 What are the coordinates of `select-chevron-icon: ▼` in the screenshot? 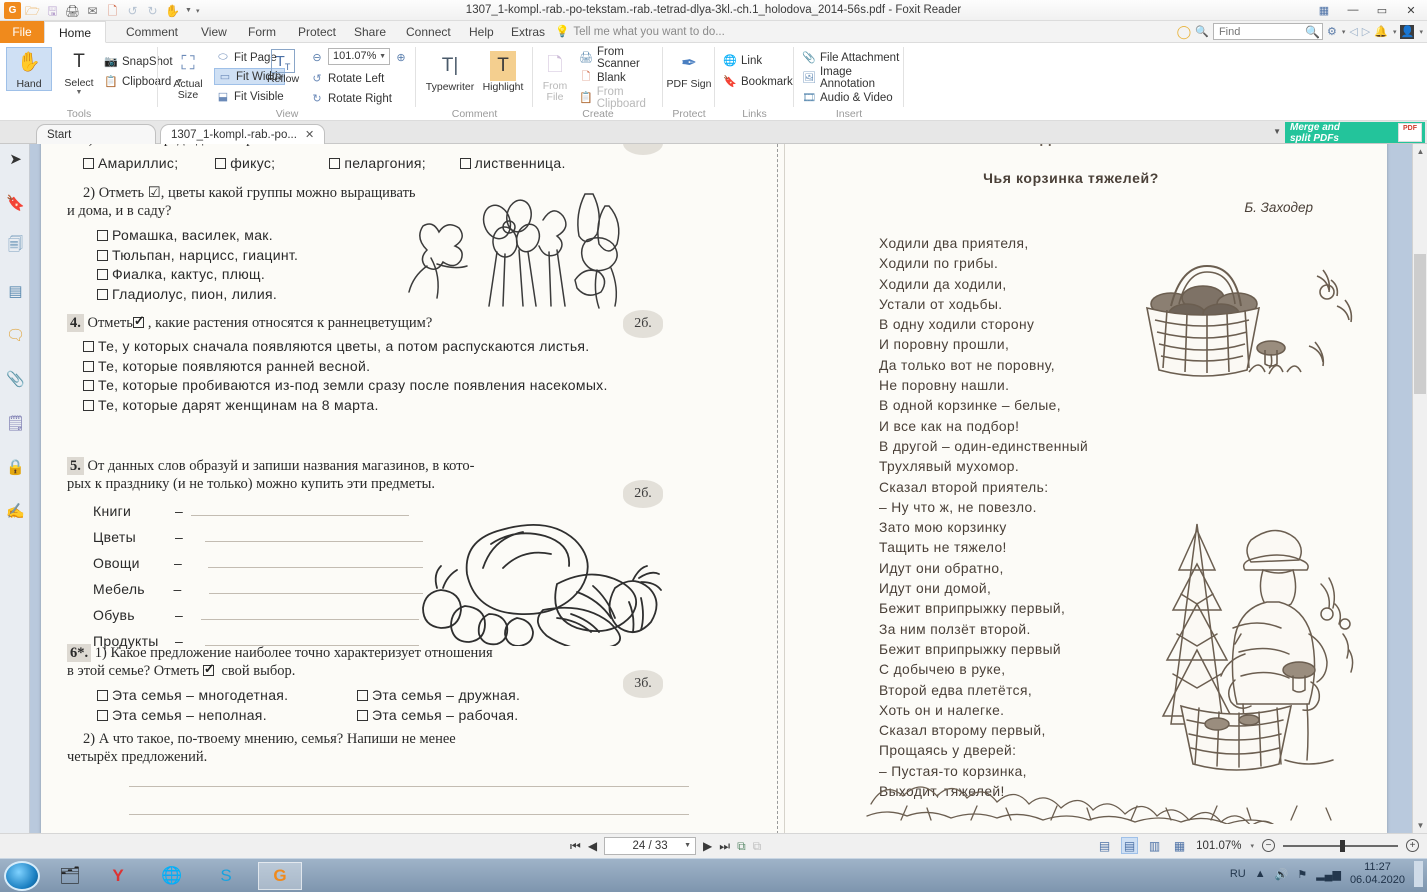 It's located at (79, 92).